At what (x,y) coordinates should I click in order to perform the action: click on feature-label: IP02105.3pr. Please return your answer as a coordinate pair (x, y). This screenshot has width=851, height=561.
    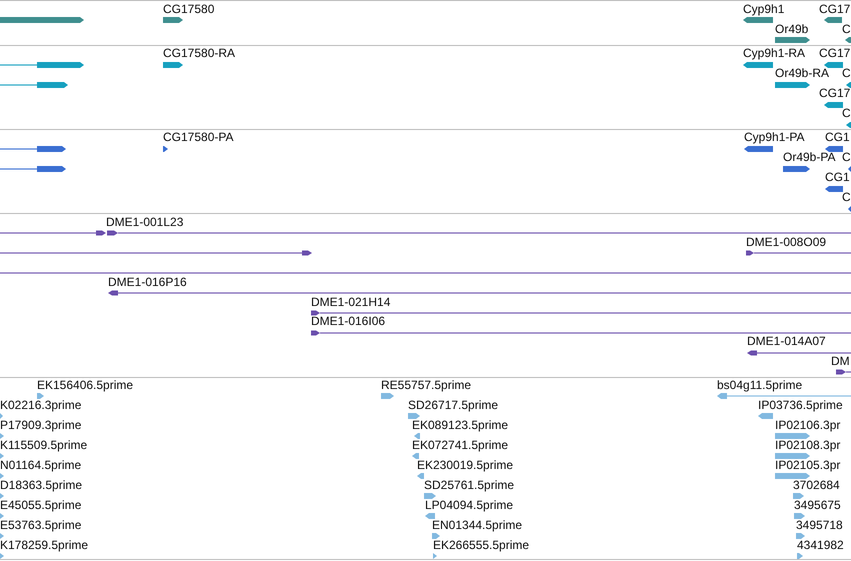
    Looking at the image, I should click on (807, 465).